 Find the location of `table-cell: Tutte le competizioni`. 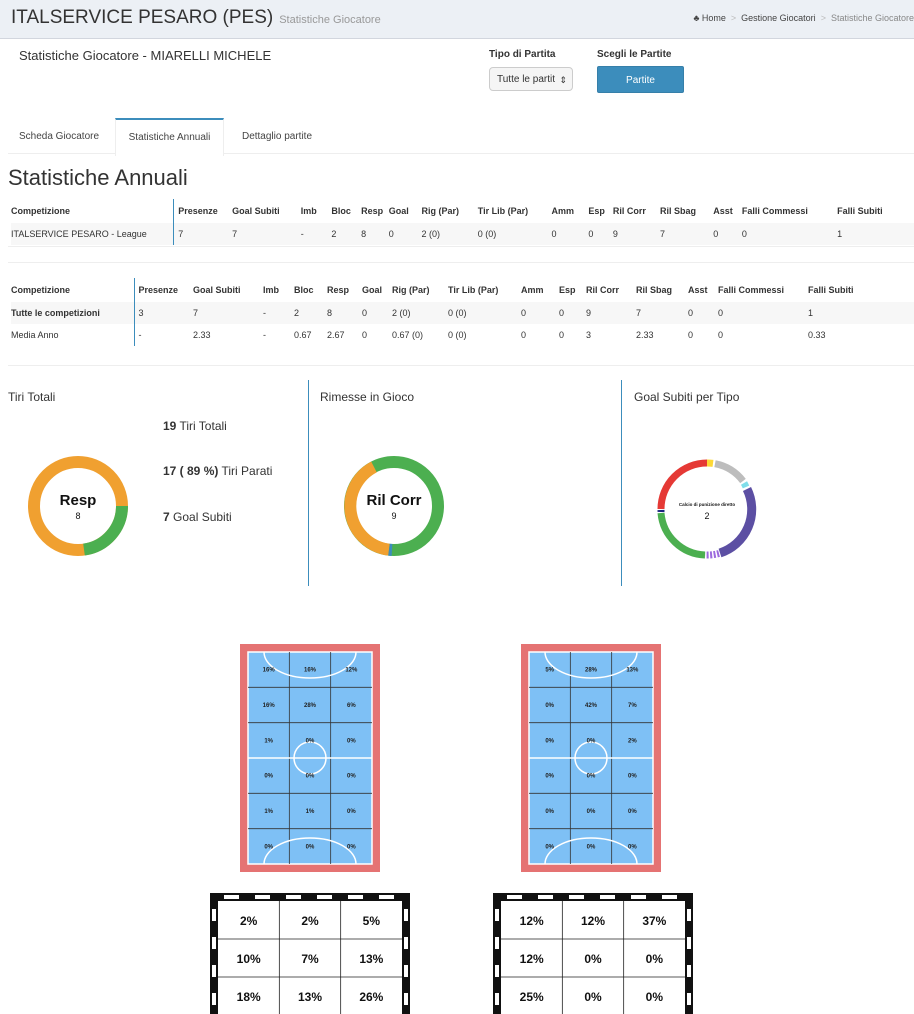

table-cell: Tutte le competizioni is located at coordinates (73, 313).